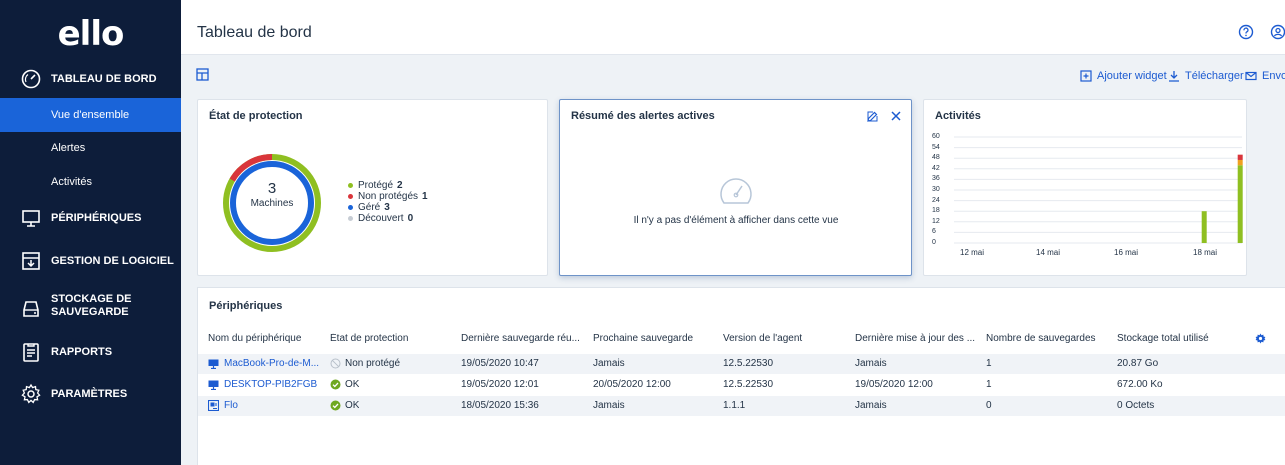  Describe the element at coordinates (894, 384) in the screenshot. I see `last-update-cell: 19/05/2020 12:00` at that location.